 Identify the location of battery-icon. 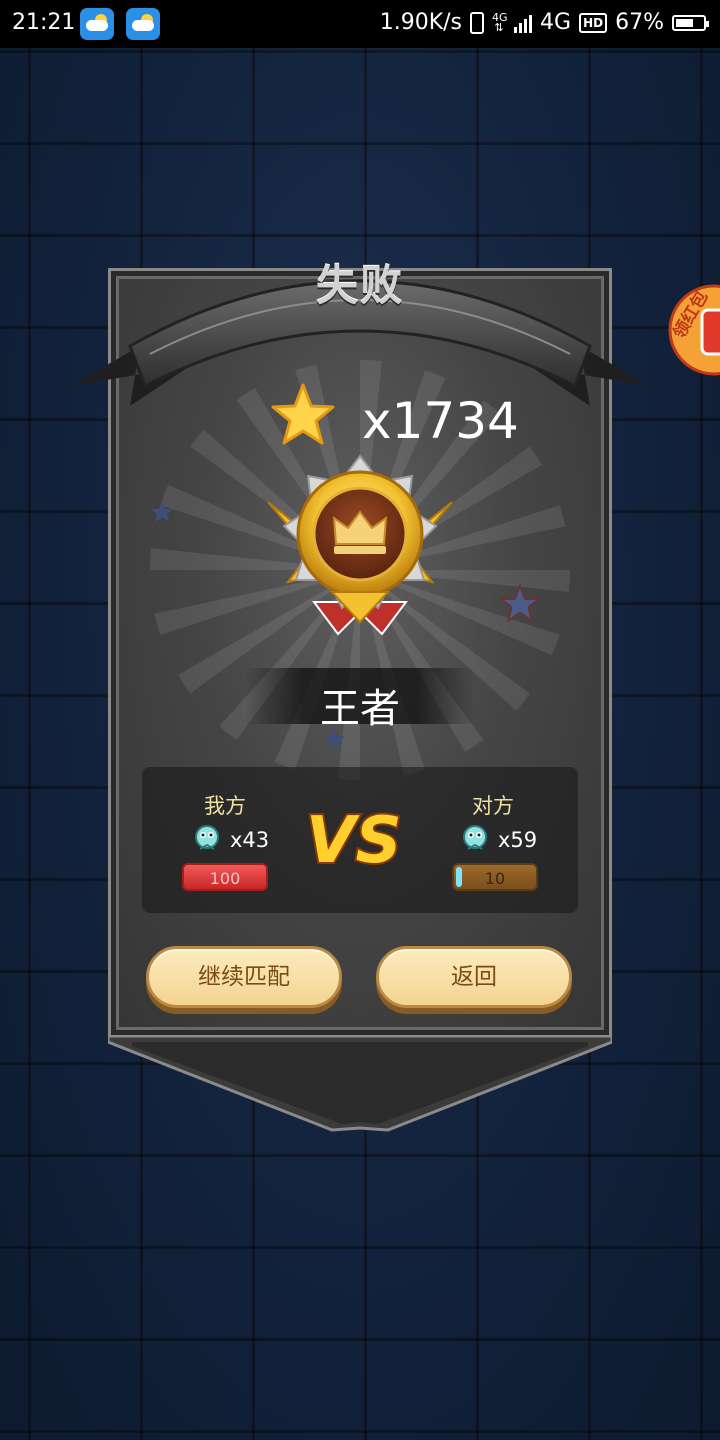
(690, 22).